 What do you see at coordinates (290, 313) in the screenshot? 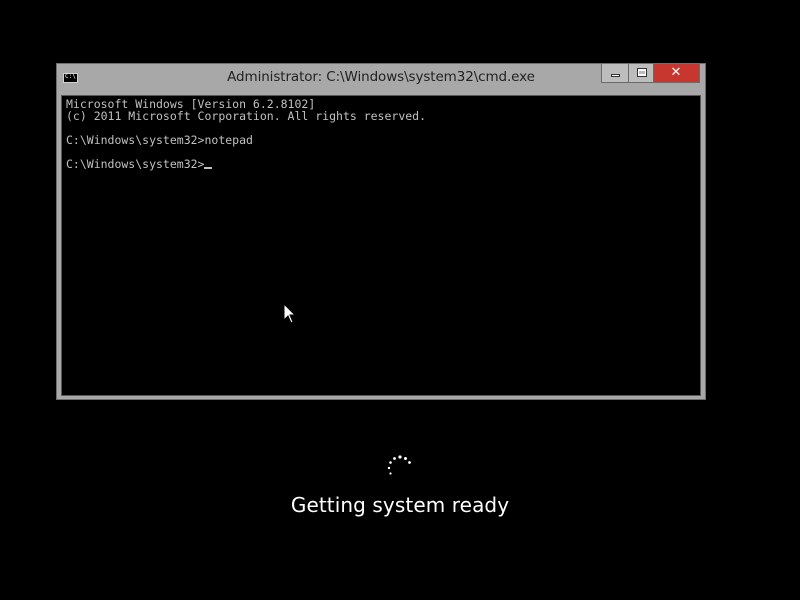
I see `mouse-pointer-icon` at bounding box center [290, 313].